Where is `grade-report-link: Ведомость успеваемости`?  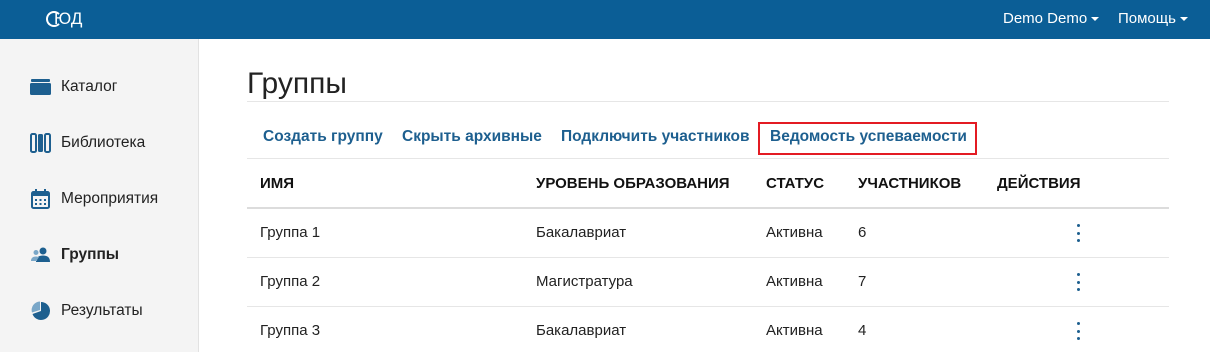
grade-report-link: Ведомость успеваемости is located at coordinates (868, 137).